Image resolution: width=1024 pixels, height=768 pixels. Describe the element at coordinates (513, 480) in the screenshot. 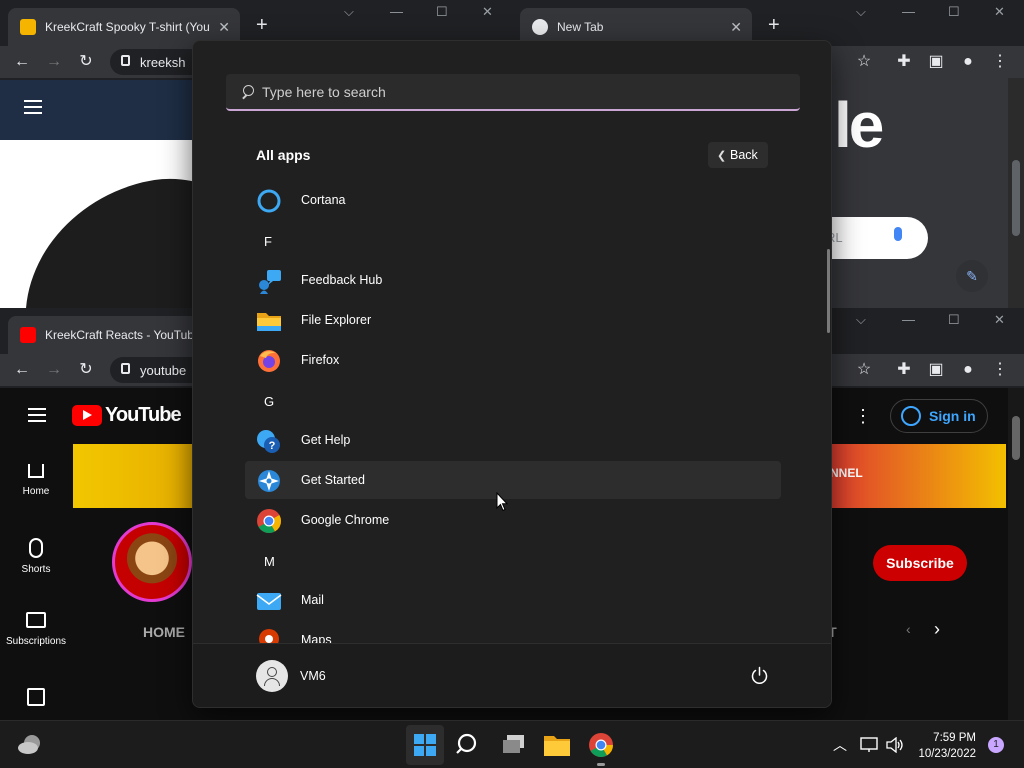

I see `app-item-get-started: Get Started` at that location.